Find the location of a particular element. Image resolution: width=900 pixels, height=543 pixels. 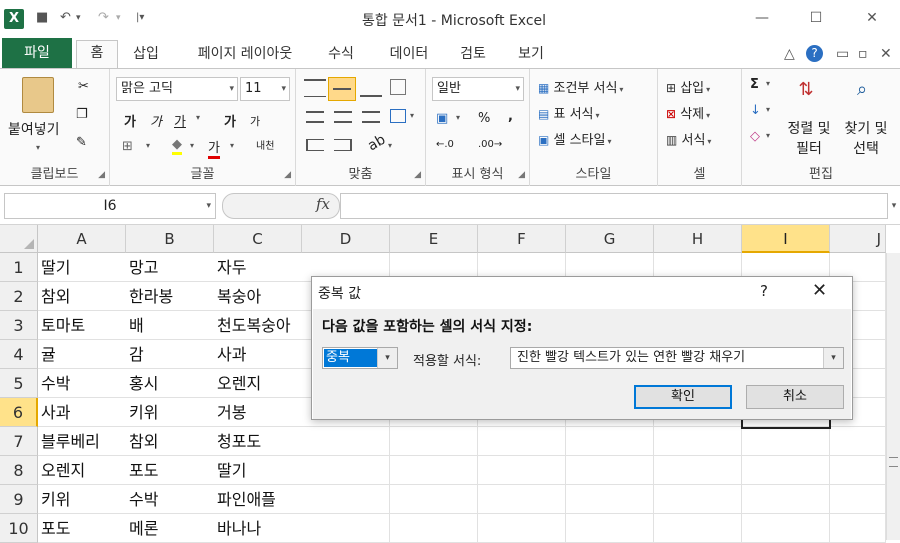

cell-c4: 사과 is located at coordinates (258, 354).